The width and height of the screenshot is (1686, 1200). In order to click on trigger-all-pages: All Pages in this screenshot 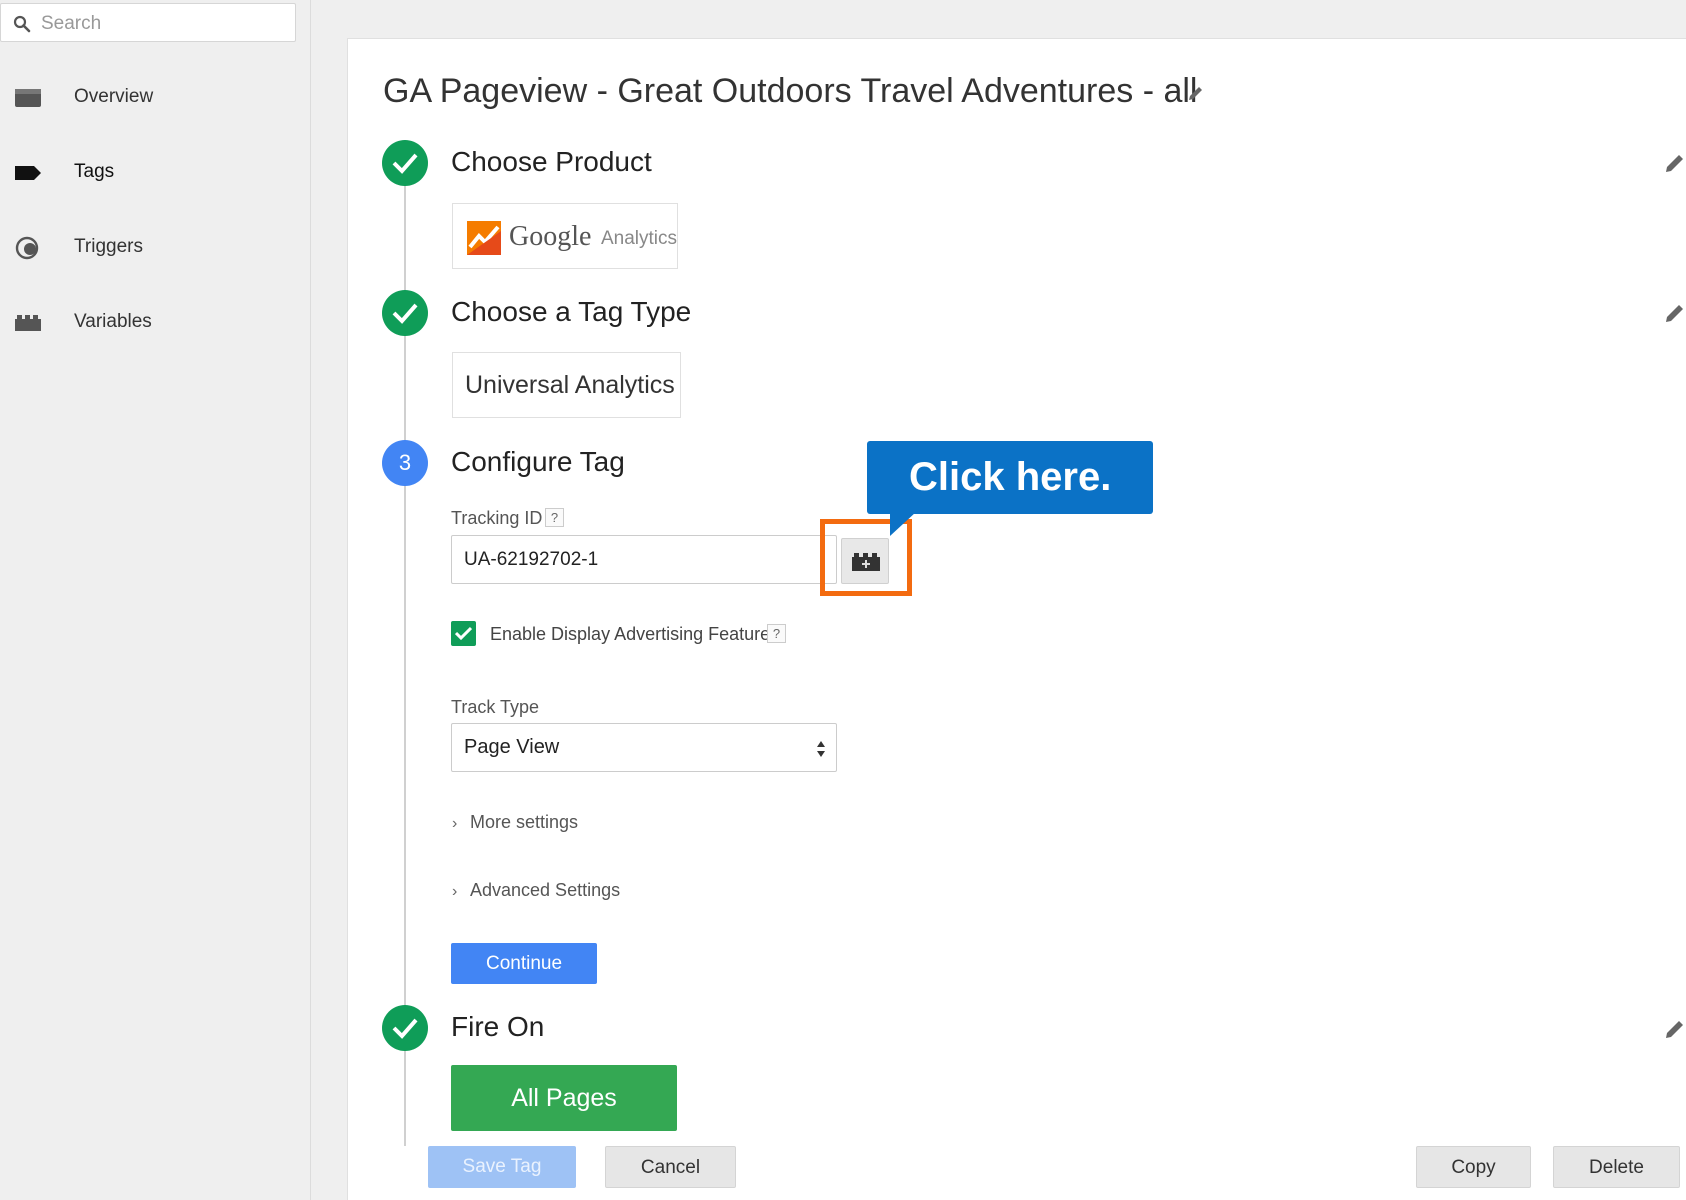, I will do `click(564, 1098)`.